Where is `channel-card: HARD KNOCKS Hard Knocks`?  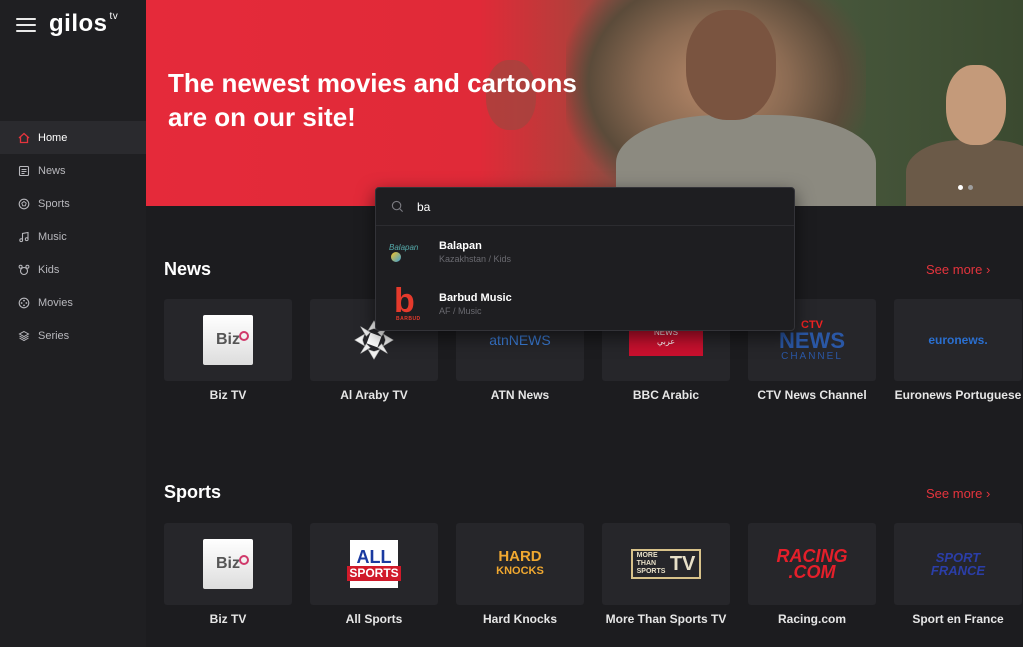
channel-card: HARD KNOCKS Hard Knocks is located at coordinates (520, 575).